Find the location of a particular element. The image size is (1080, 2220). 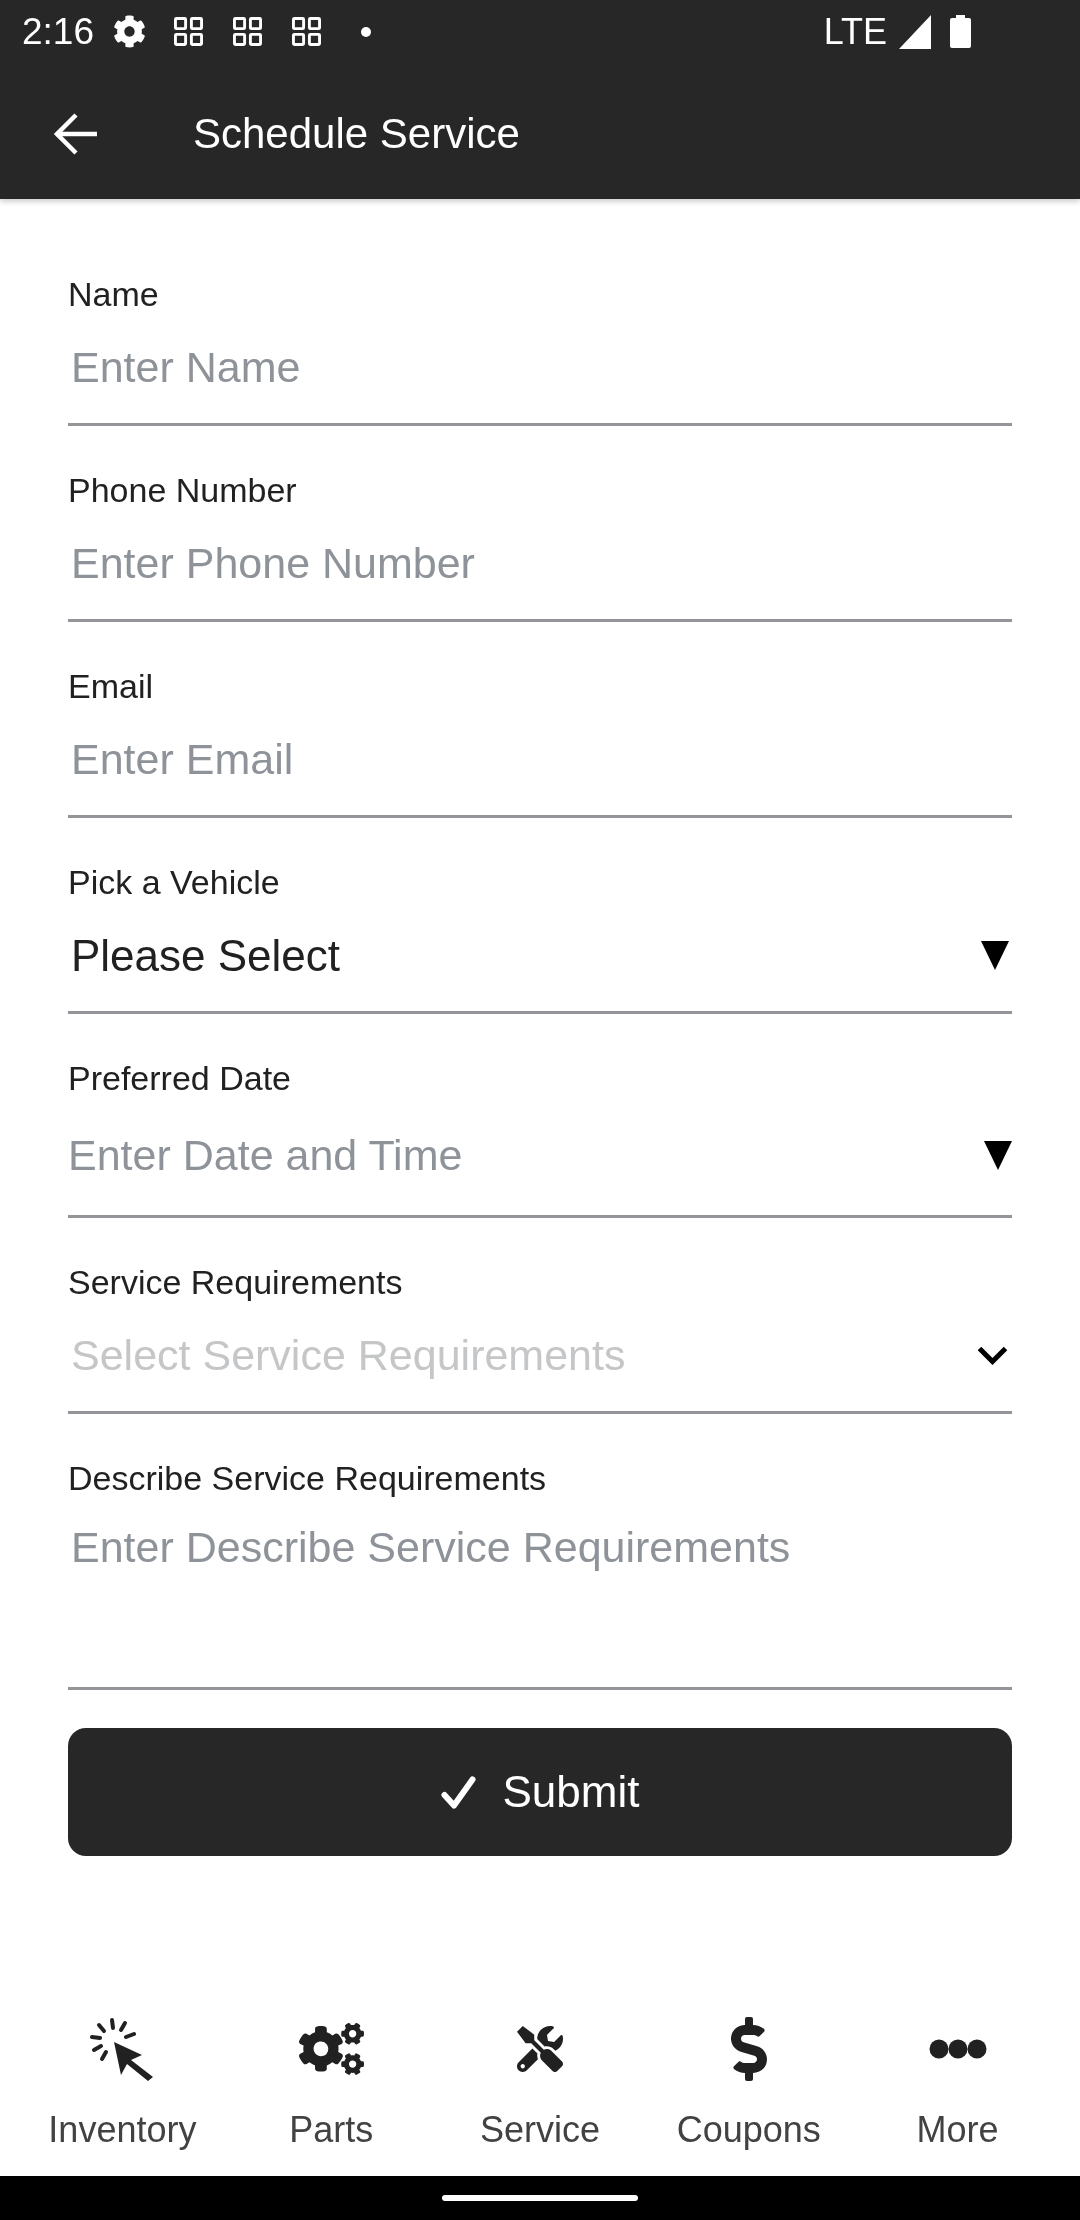

field-label: Phone Number is located at coordinates (183, 490).